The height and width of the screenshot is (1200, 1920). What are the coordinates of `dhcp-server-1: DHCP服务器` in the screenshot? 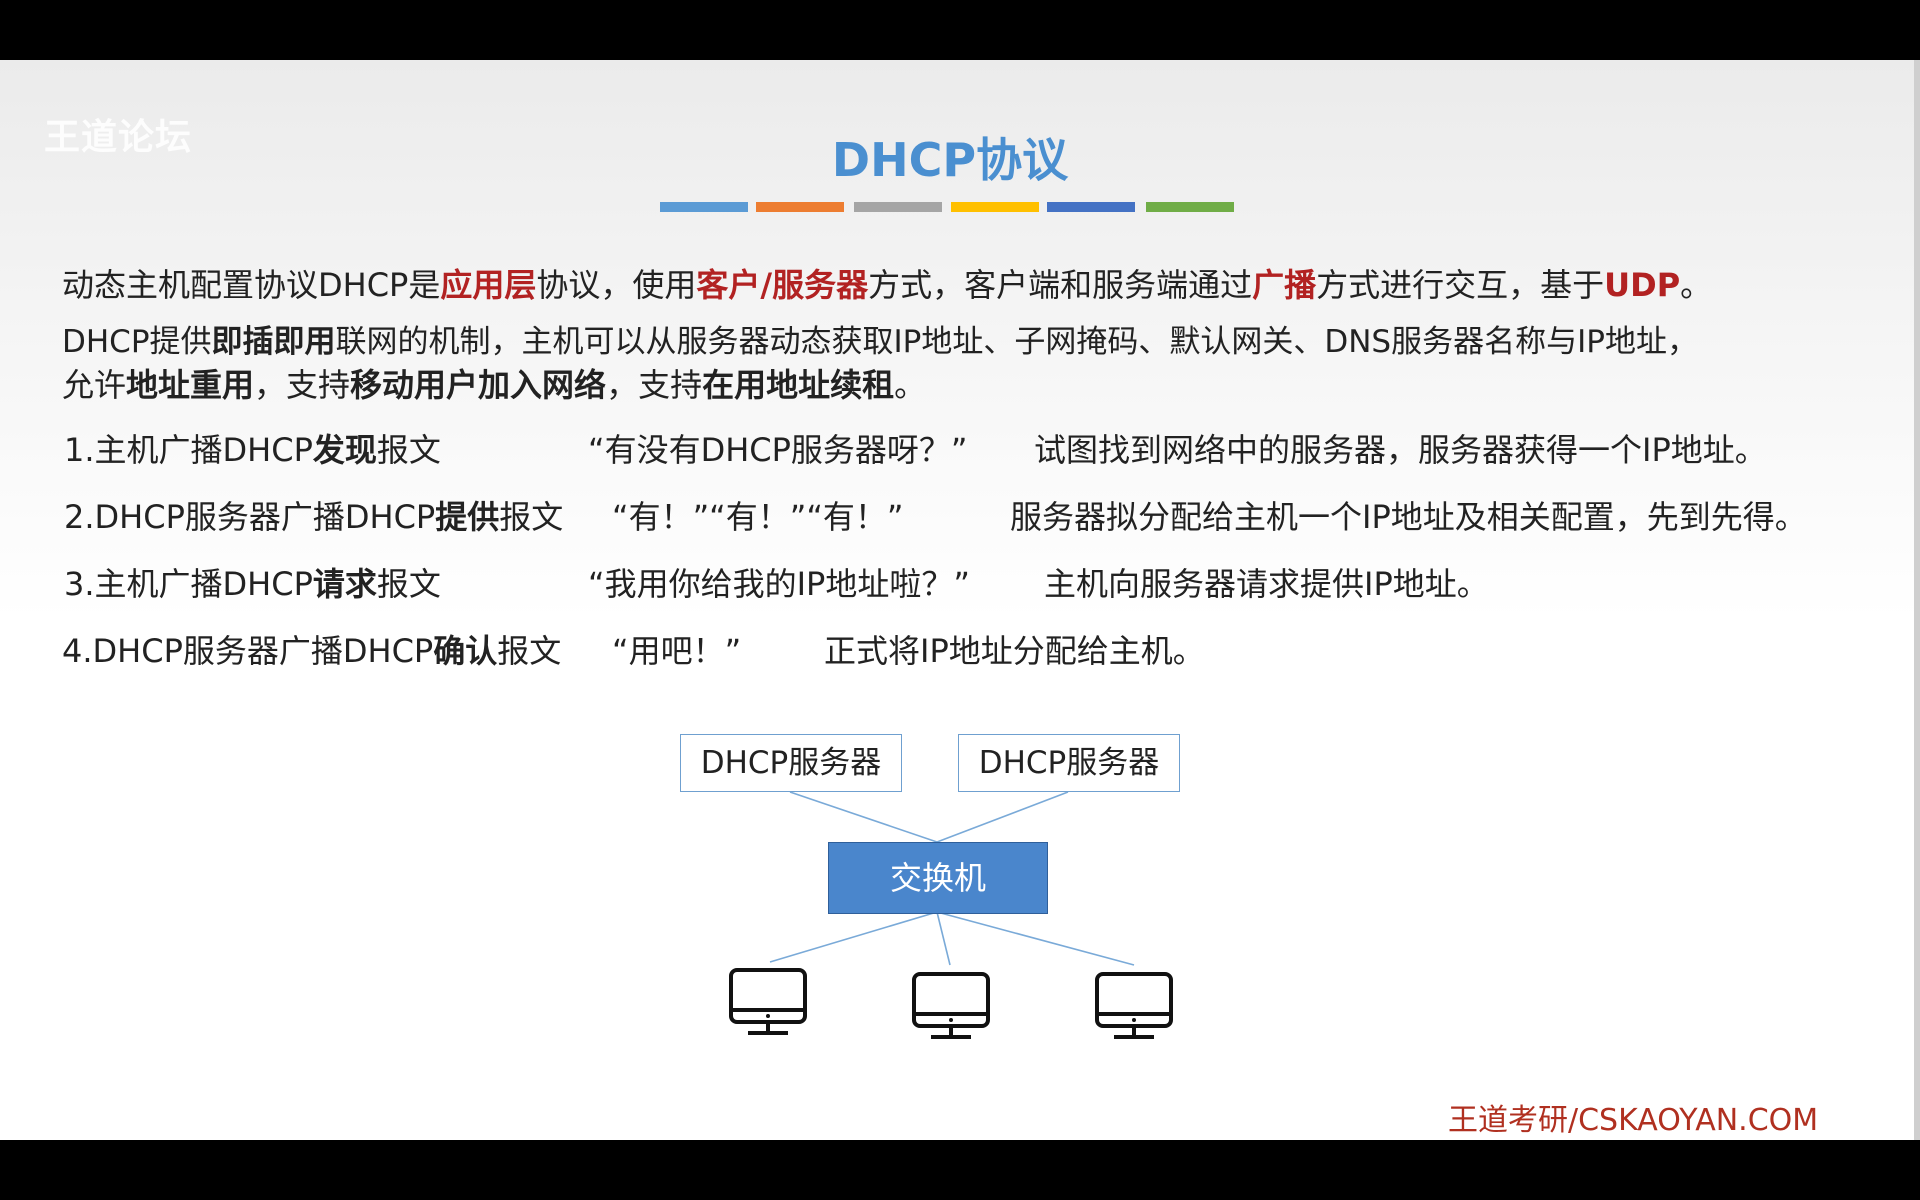 It's located at (791, 763).